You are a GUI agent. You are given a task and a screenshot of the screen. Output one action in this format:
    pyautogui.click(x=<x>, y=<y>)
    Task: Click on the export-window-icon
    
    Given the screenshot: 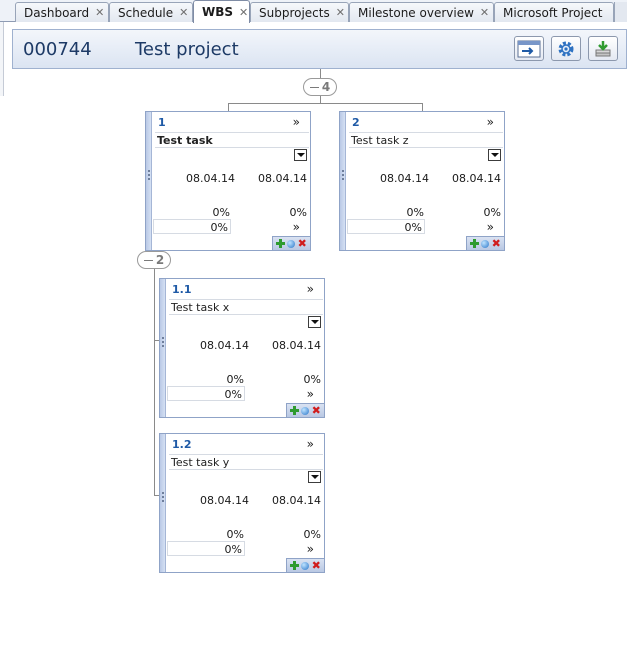 What is the action you would take?
    pyautogui.click(x=529, y=48)
    